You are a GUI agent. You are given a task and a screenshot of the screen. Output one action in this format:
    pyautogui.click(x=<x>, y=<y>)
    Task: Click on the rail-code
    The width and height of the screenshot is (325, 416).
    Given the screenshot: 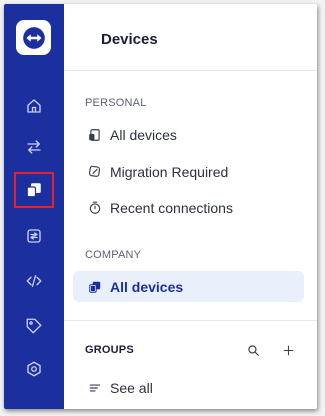 What is the action you would take?
    pyautogui.click(x=34, y=281)
    